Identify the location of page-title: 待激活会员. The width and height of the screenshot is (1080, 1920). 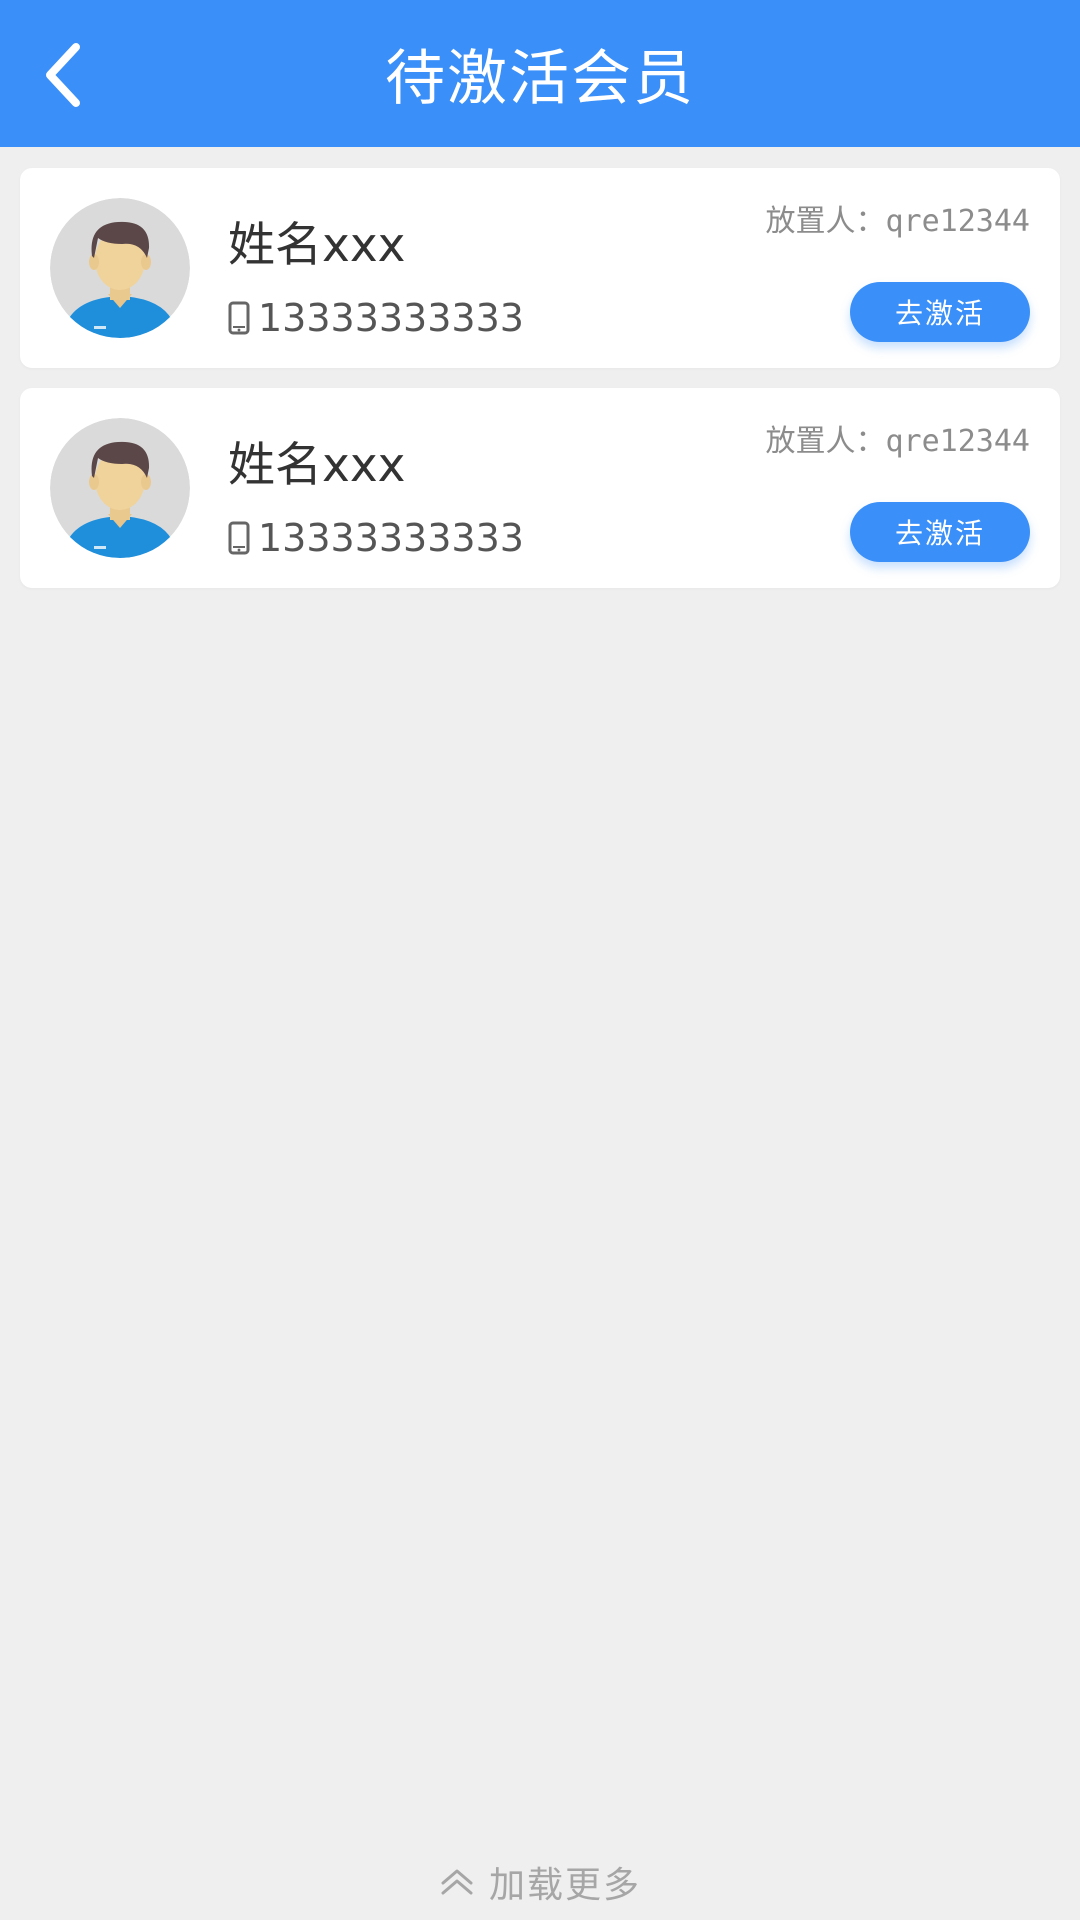
(540, 79).